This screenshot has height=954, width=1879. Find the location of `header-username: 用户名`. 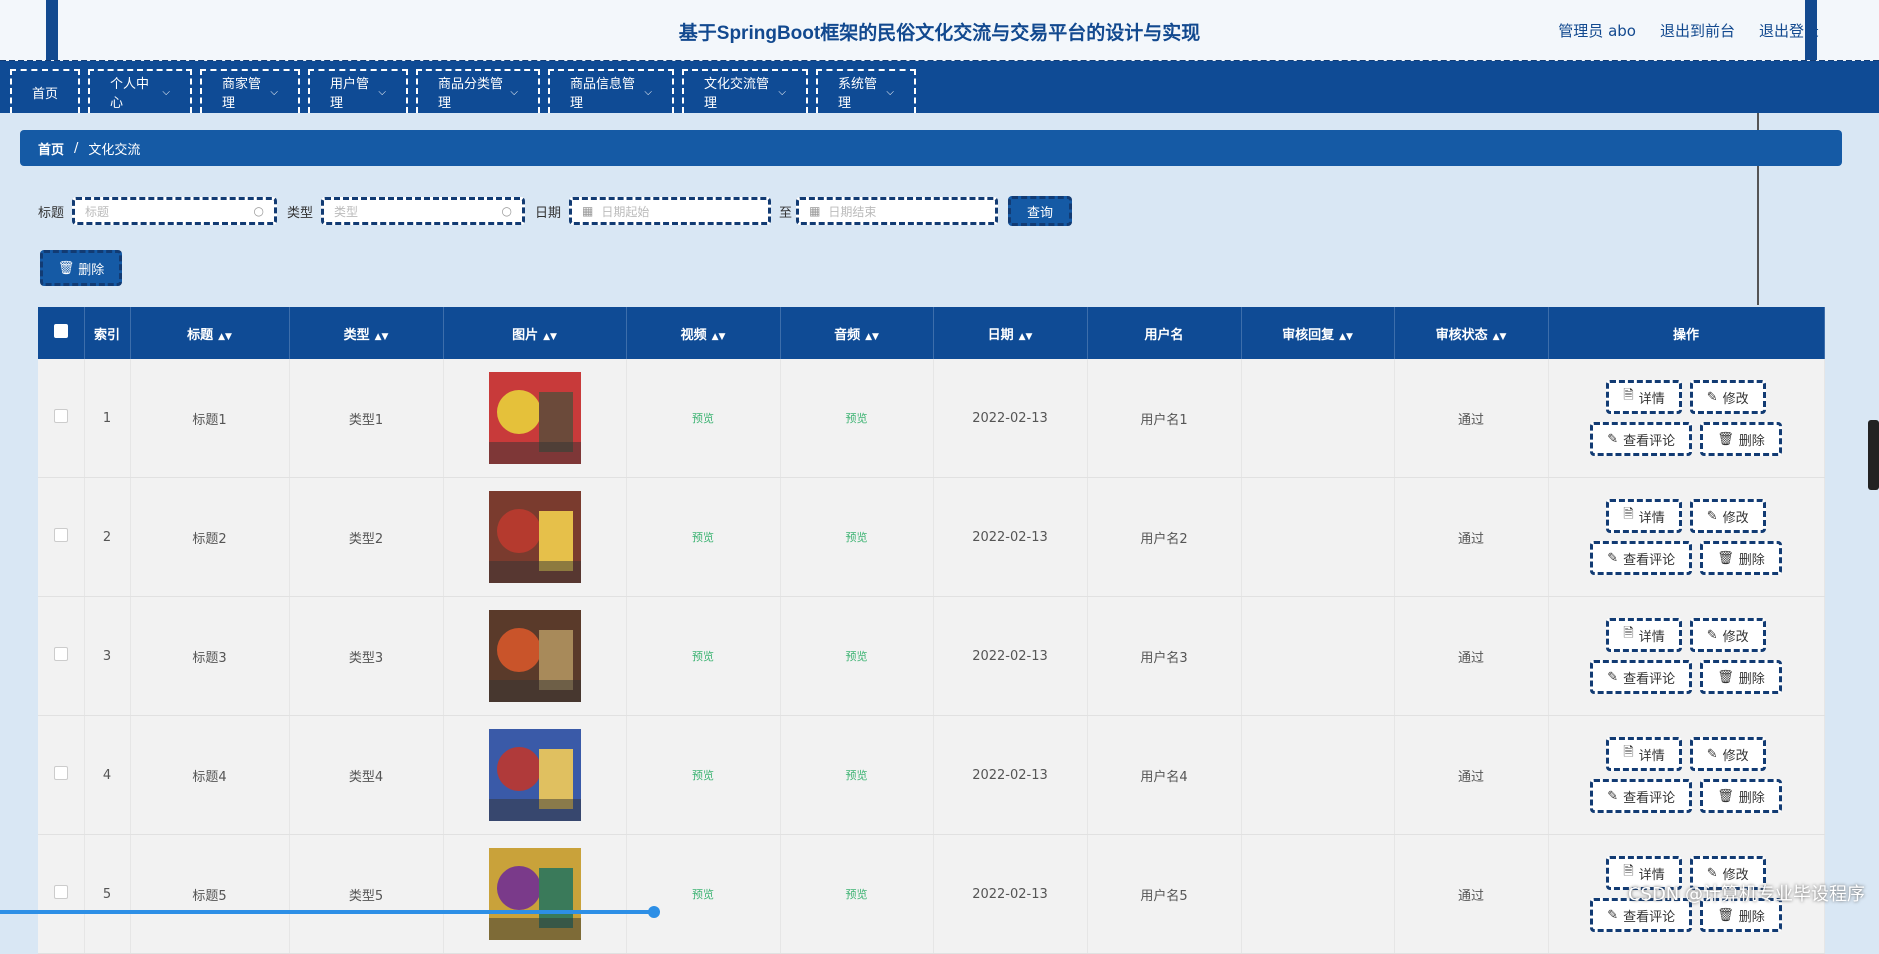

header-username: 用户名 is located at coordinates (1164, 333).